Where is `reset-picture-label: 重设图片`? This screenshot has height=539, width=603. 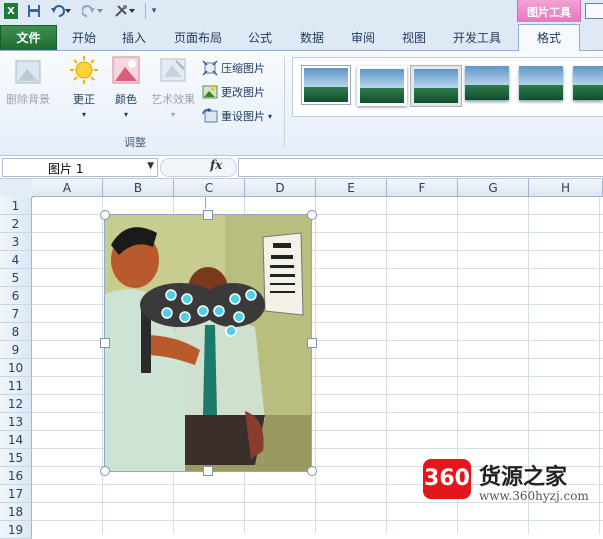 reset-picture-label: 重设图片 is located at coordinates (243, 116).